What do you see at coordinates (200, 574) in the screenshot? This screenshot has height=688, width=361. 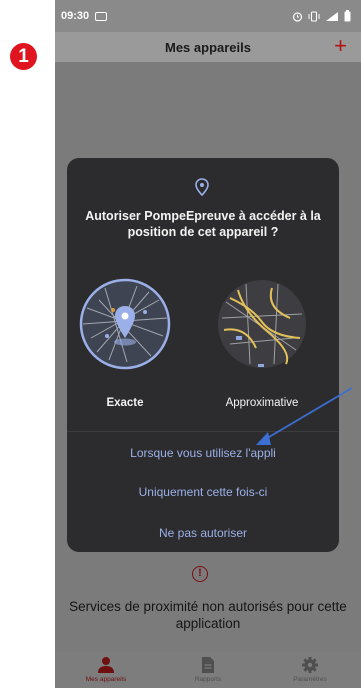 I see `warning-icon: !` at bounding box center [200, 574].